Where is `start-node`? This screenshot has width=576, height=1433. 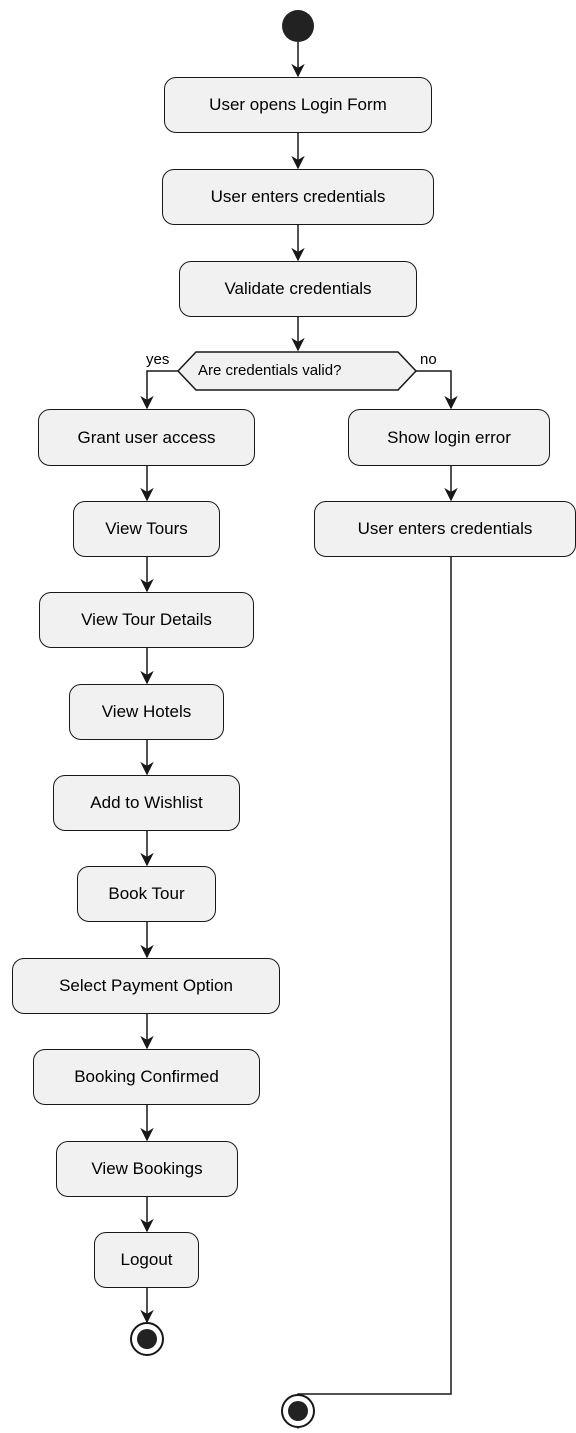 start-node is located at coordinates (298, 26).